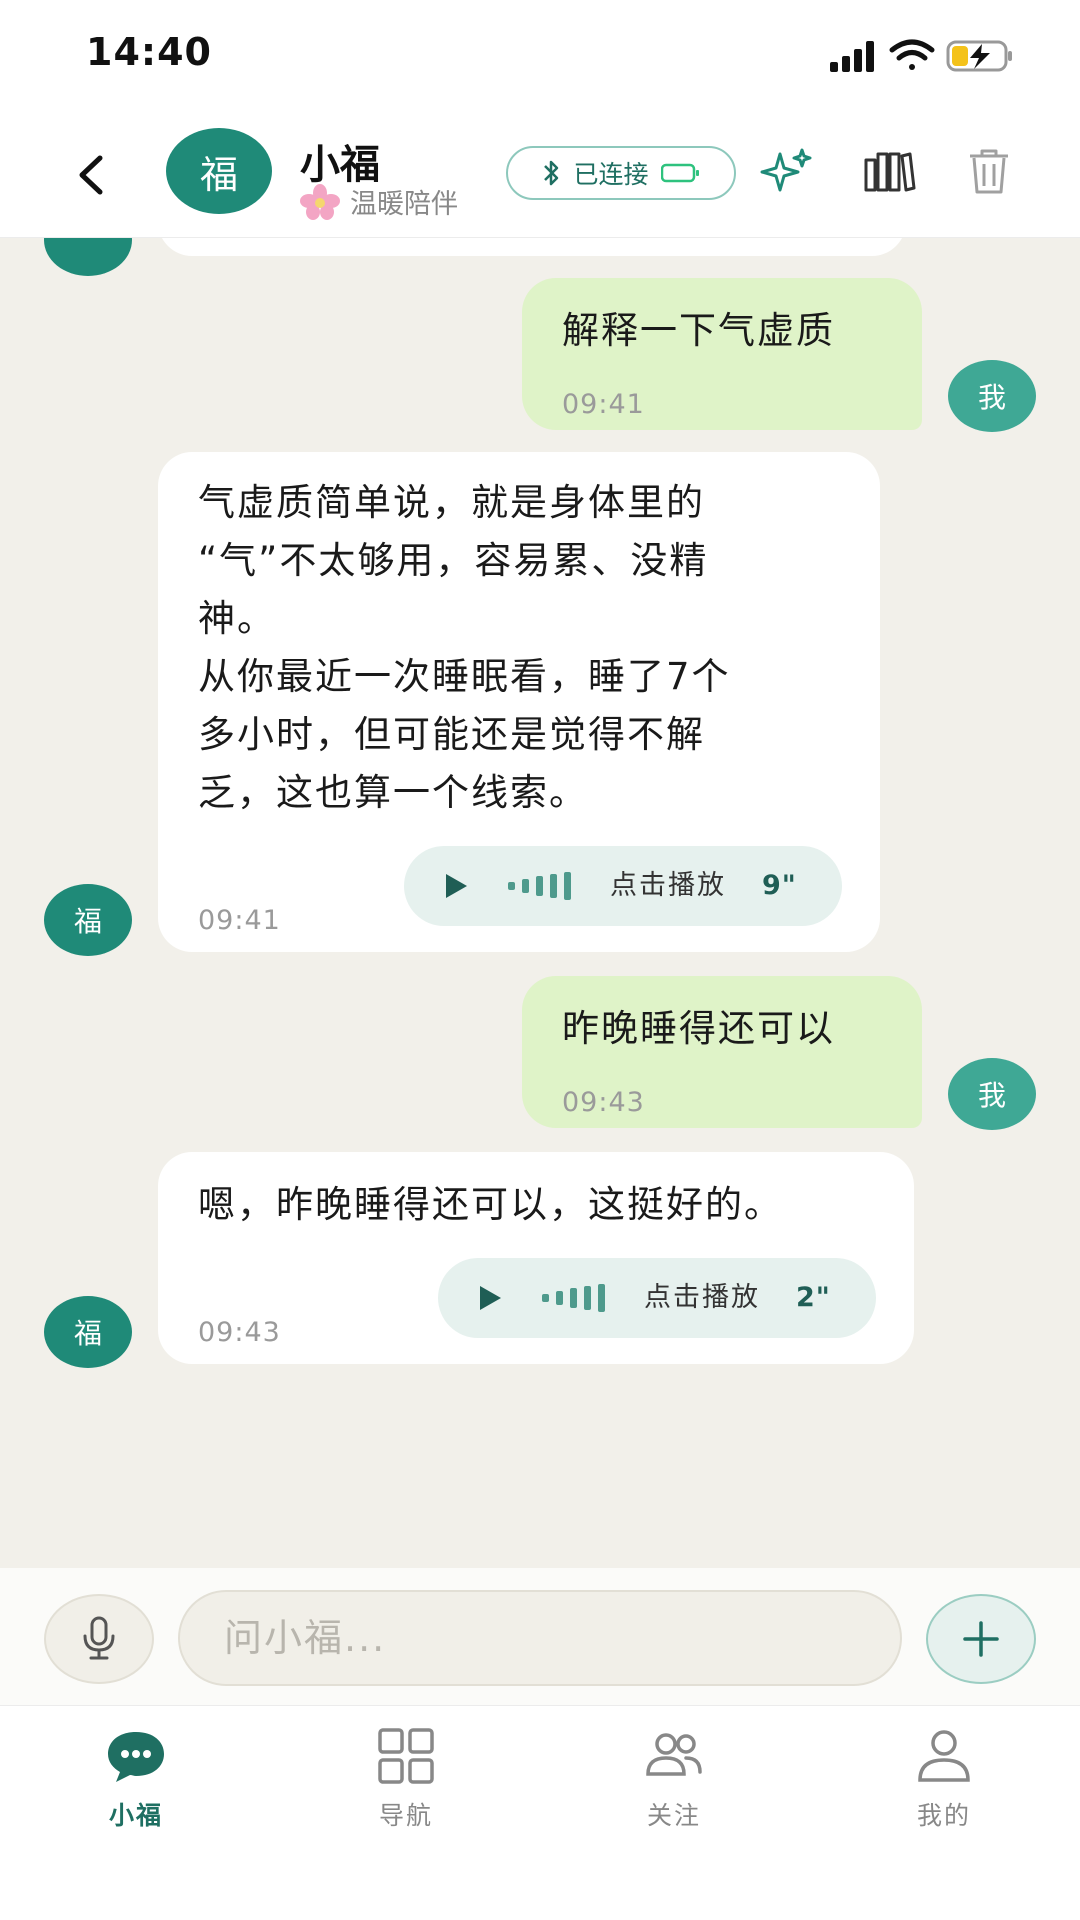 The height and width of the screenshot is (1920, 1080). I want to click on nav-tab-xiaofu: 小福, so click(136, 1783).